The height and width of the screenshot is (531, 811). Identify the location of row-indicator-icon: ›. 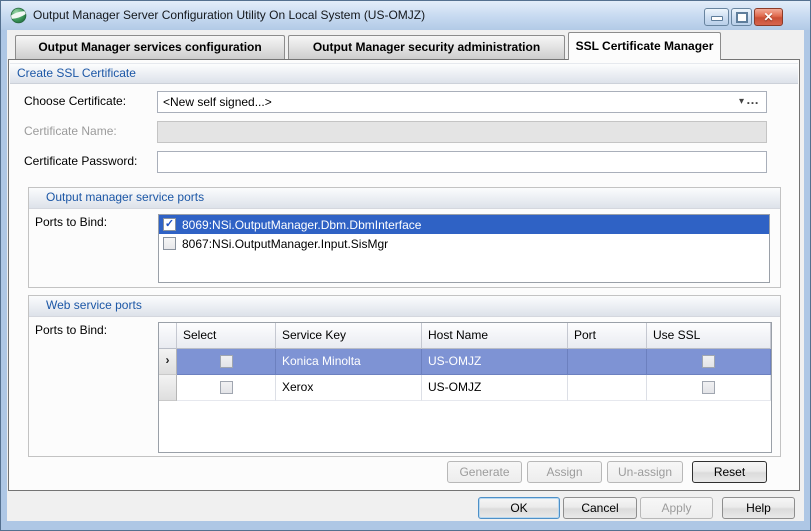
(168, 362).